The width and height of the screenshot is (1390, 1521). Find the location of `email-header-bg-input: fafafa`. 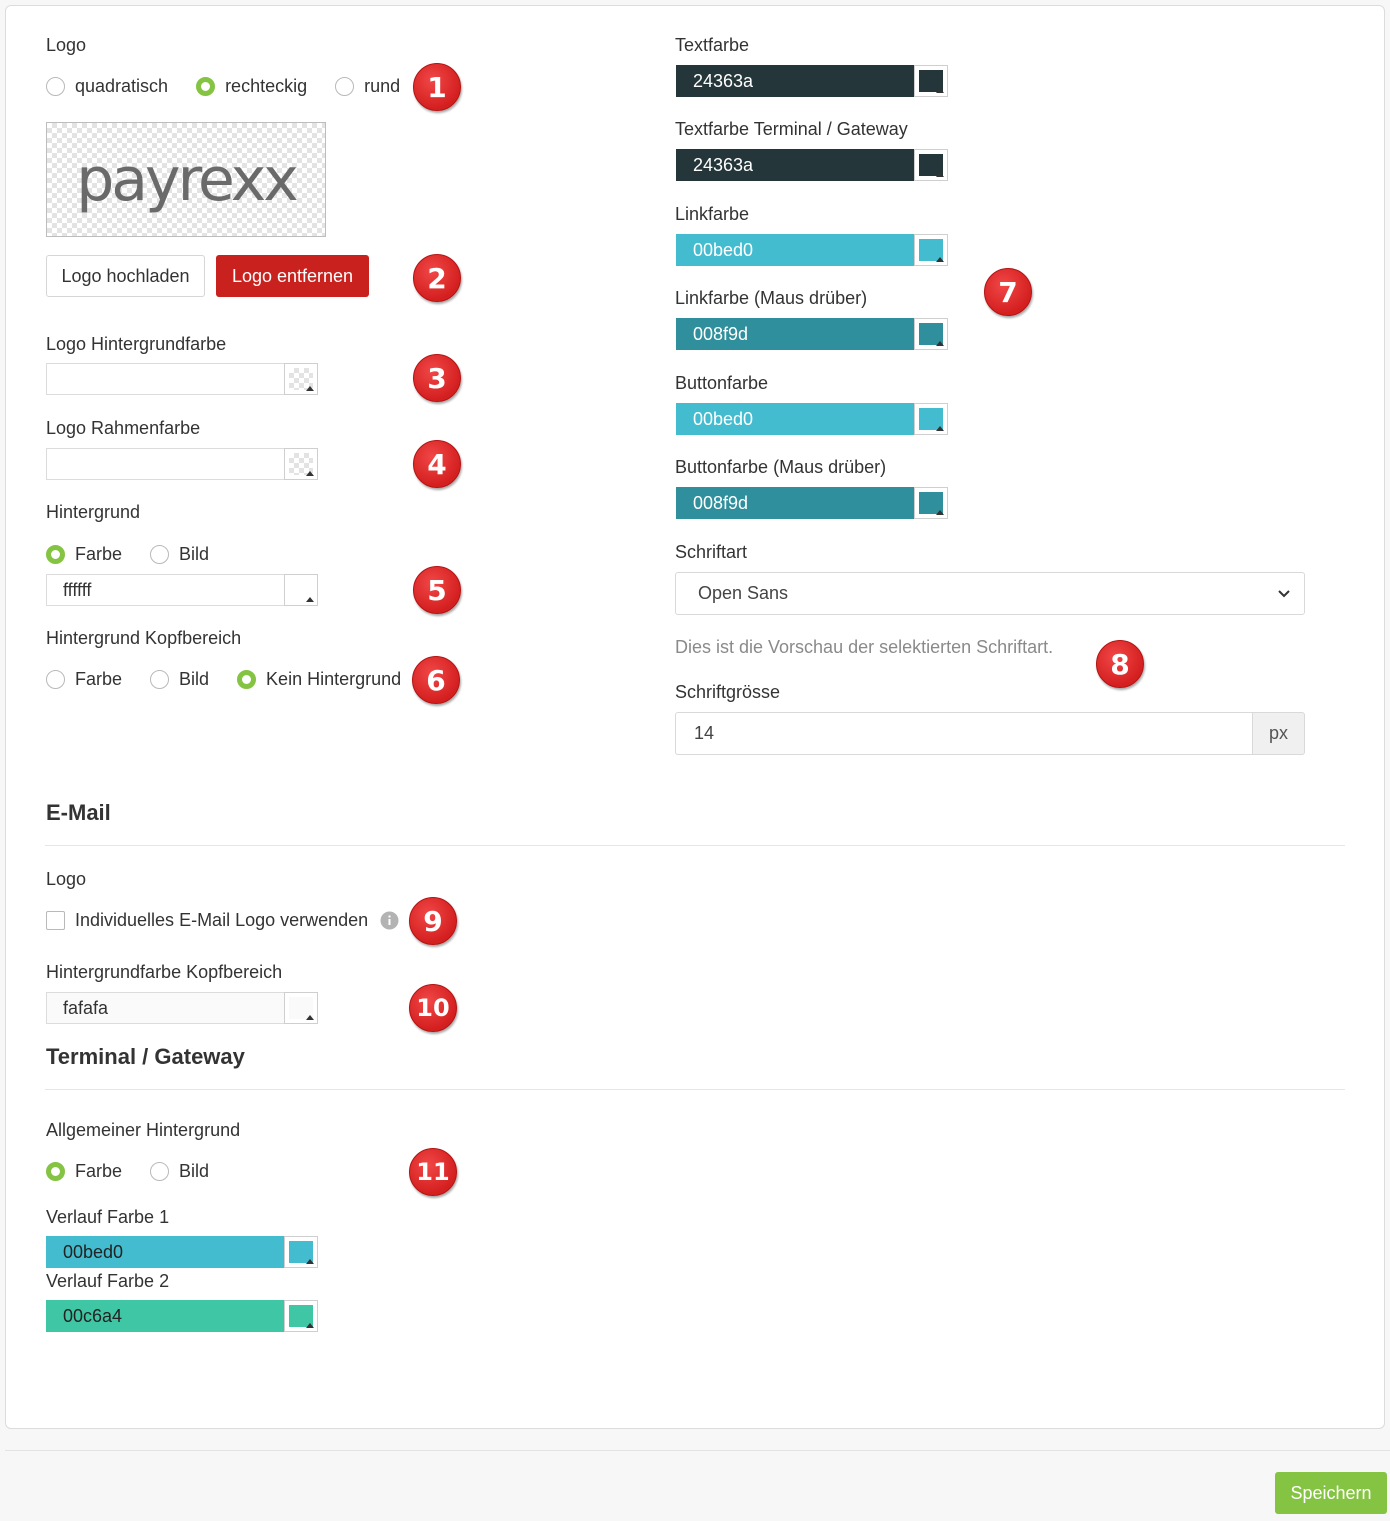

email-header-bg-input: fafafa is located at coordinates (165, 1008).